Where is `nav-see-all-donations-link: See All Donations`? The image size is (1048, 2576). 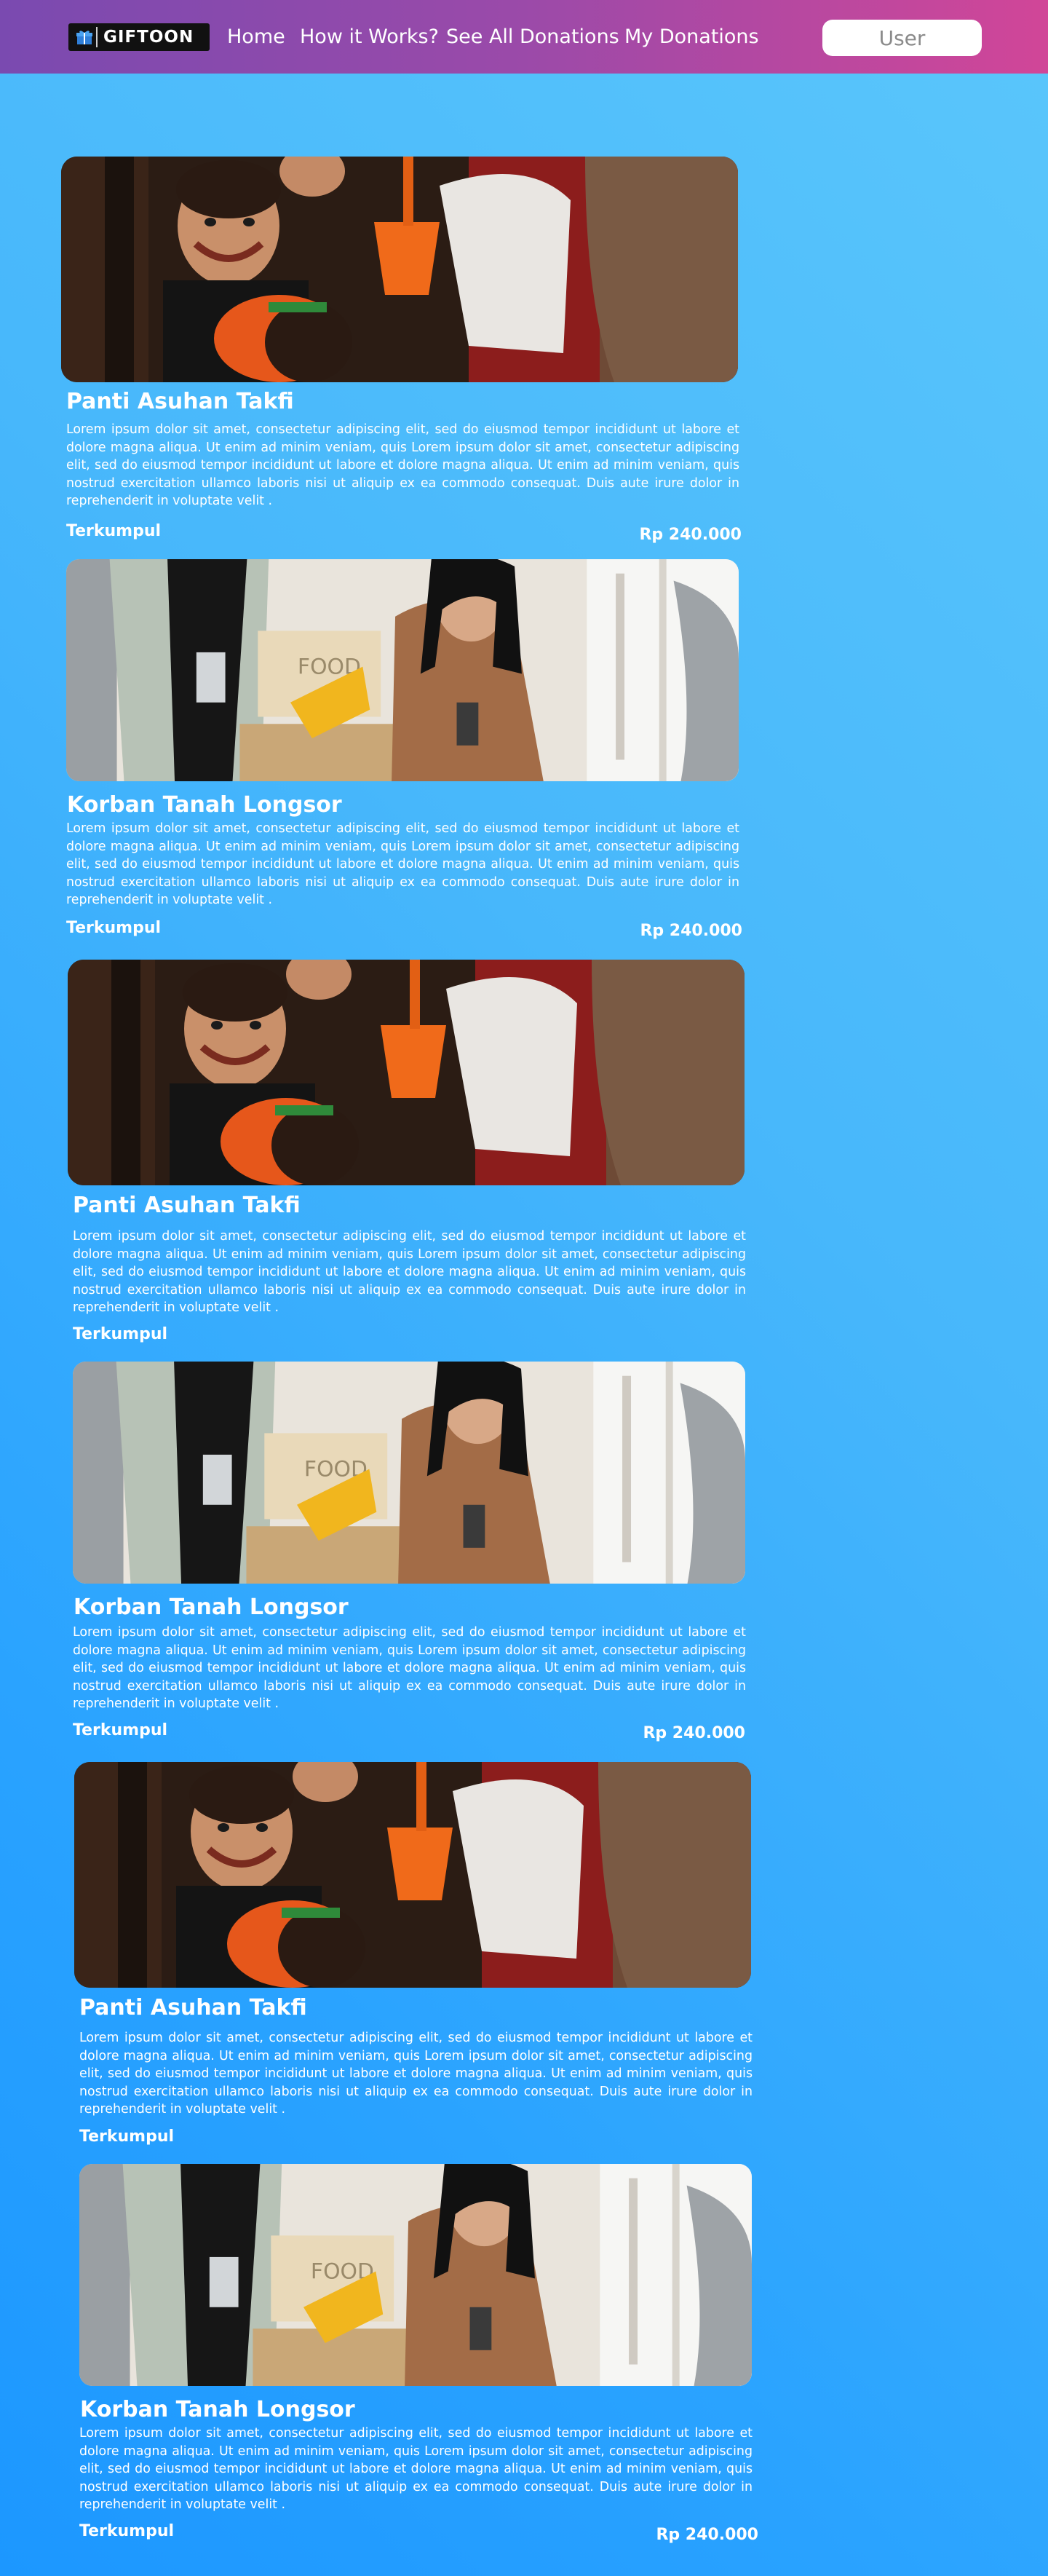 nav-see-all-donations-link: See All Donations is located at coordinates (532, 37).